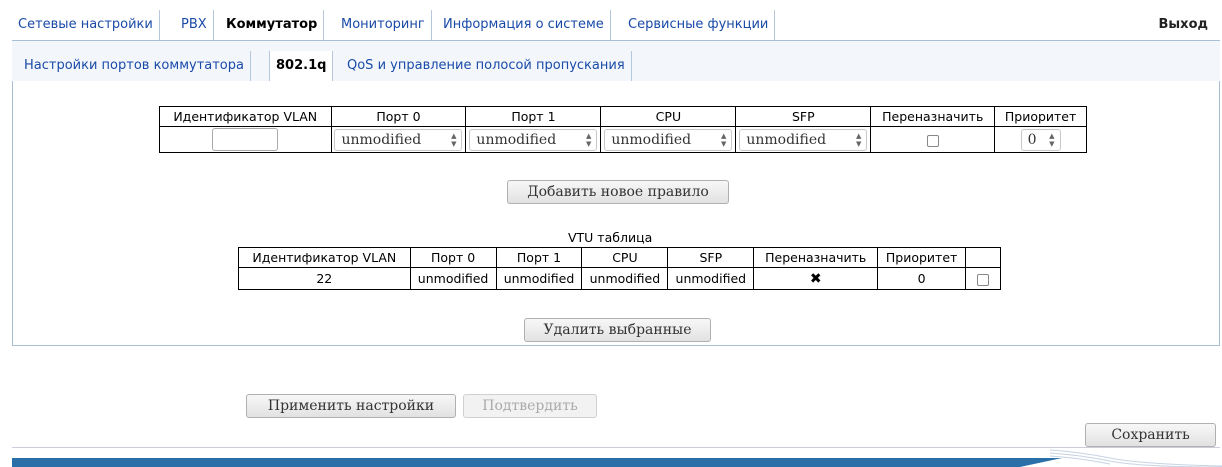 This screenshot has height=467, width=1222. What do you see at coordinates (803, 139) in the screenshot?
I see `sfp-select: unmodified ▲ ▼` at bounding box center [803, 139].